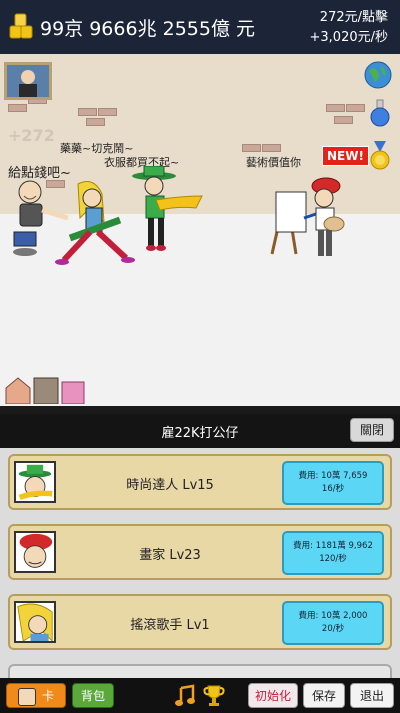  Describe the element at coordinates (21, 26) in the screenshot. I see `coin-stack-icon` at that location.